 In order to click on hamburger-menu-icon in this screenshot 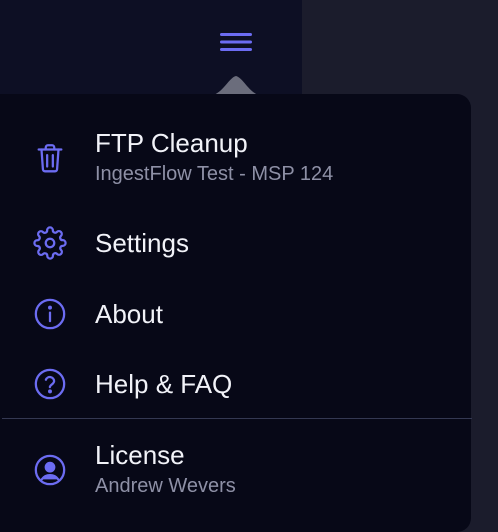, I will do `click(236, 42)`.